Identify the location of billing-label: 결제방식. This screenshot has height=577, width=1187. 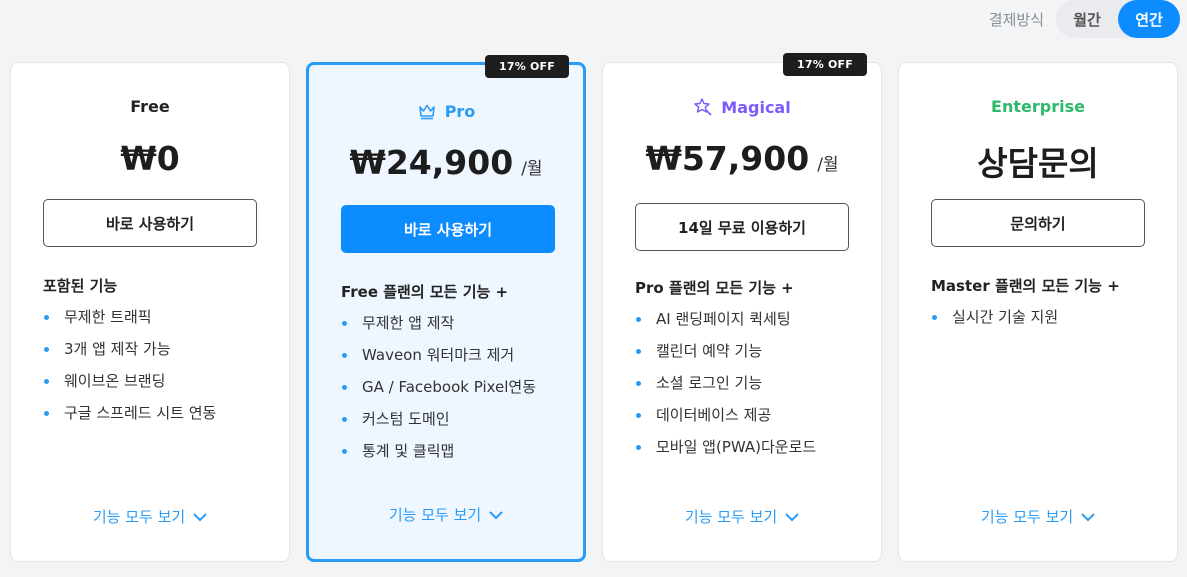
(1016, 19).